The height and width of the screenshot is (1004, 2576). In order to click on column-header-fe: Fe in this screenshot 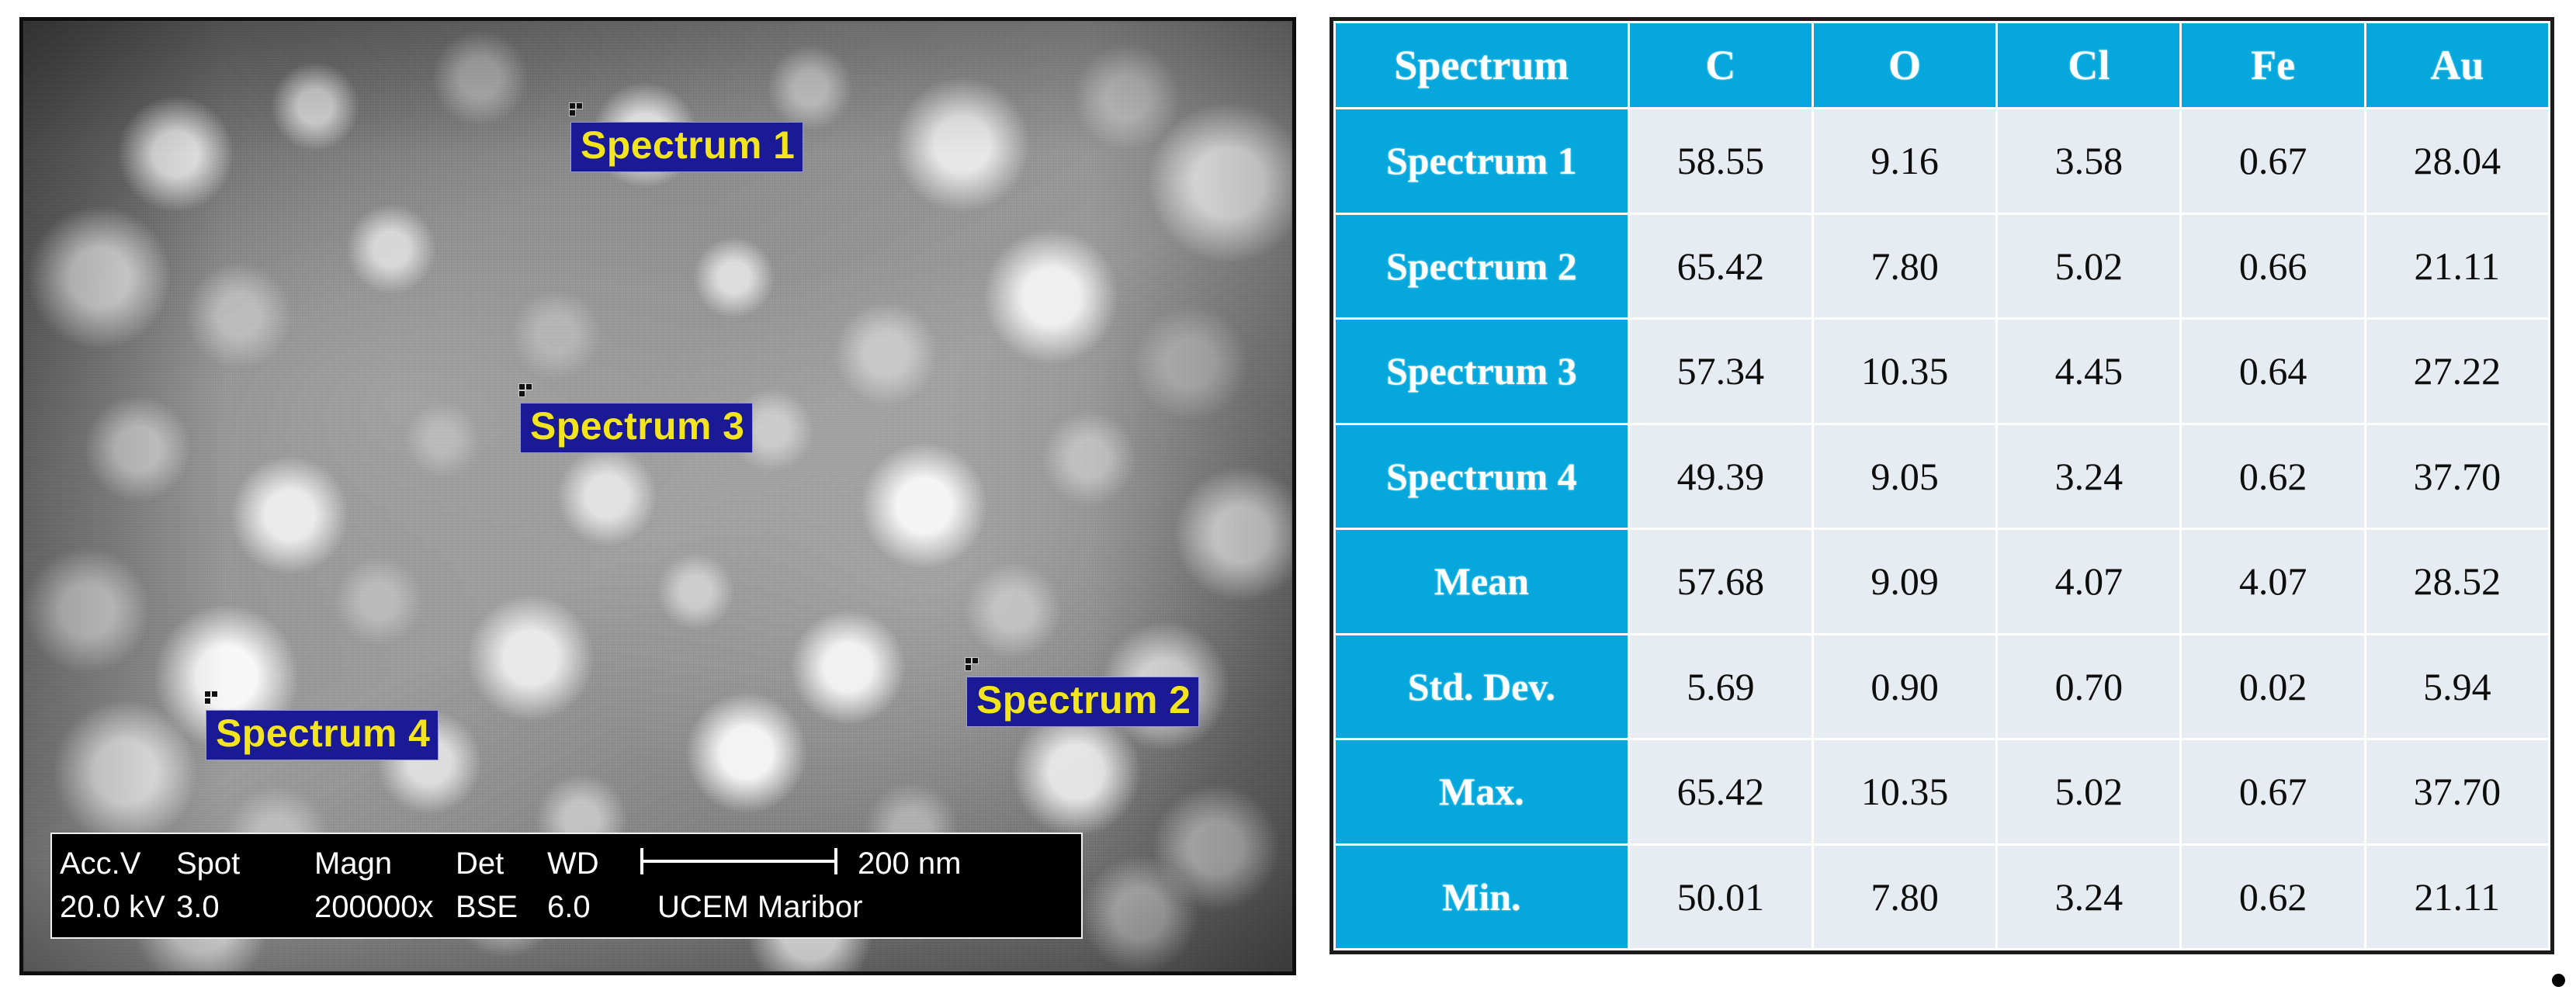, I will do `click(2272, 65)`.